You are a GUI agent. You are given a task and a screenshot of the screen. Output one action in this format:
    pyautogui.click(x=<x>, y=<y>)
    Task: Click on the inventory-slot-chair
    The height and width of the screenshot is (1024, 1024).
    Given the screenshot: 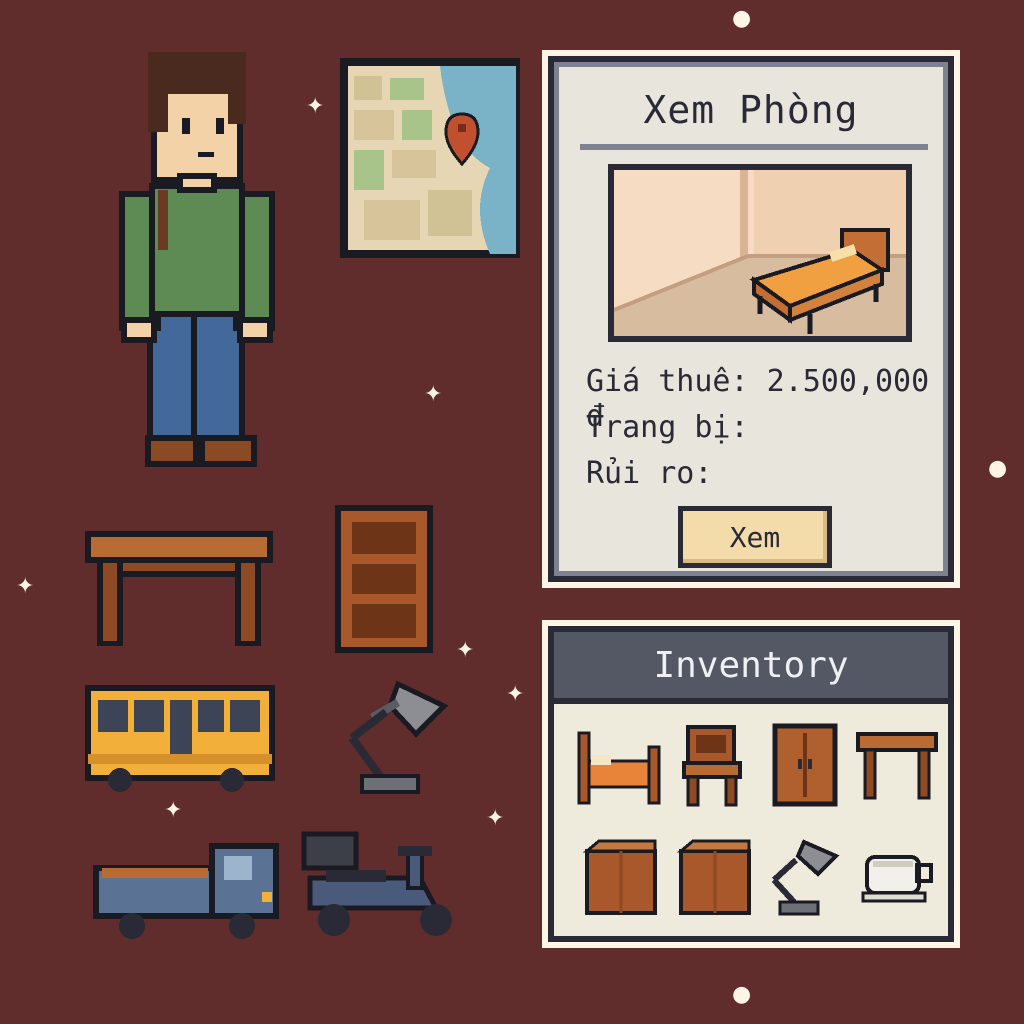 What is the action you would take?
    pyautogui.click(x=713, y=765)
    